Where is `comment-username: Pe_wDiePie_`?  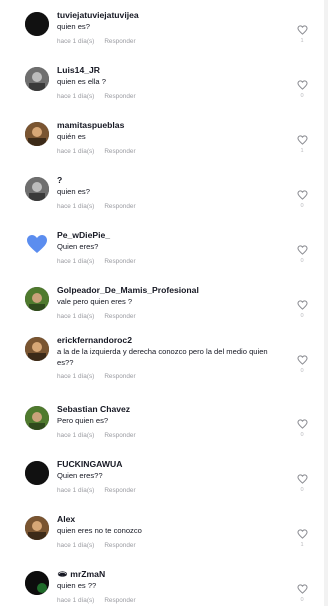 comment-username: Pe_wDiePie_ is located at coordinates (83, 235).